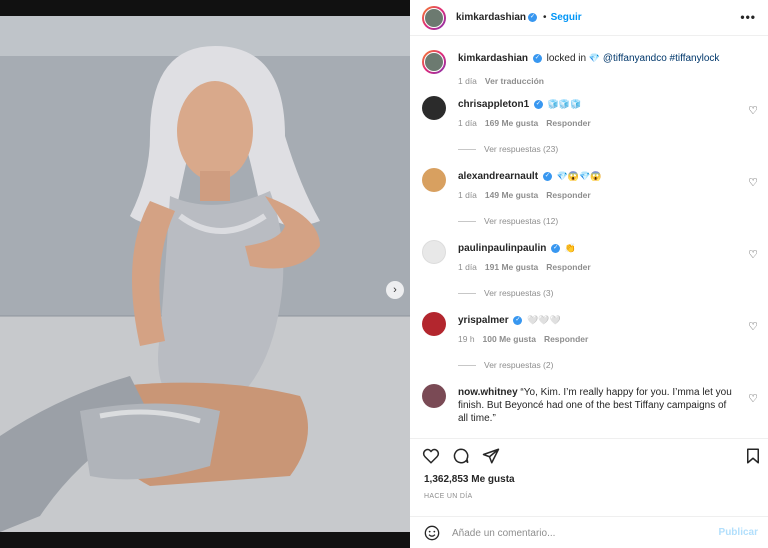  What do you see at coordinates (598, 248) in the screenshot?
I see `comment-text: paulinpaulinpaulin ✓ 👏` at bounding box center [598, 248].